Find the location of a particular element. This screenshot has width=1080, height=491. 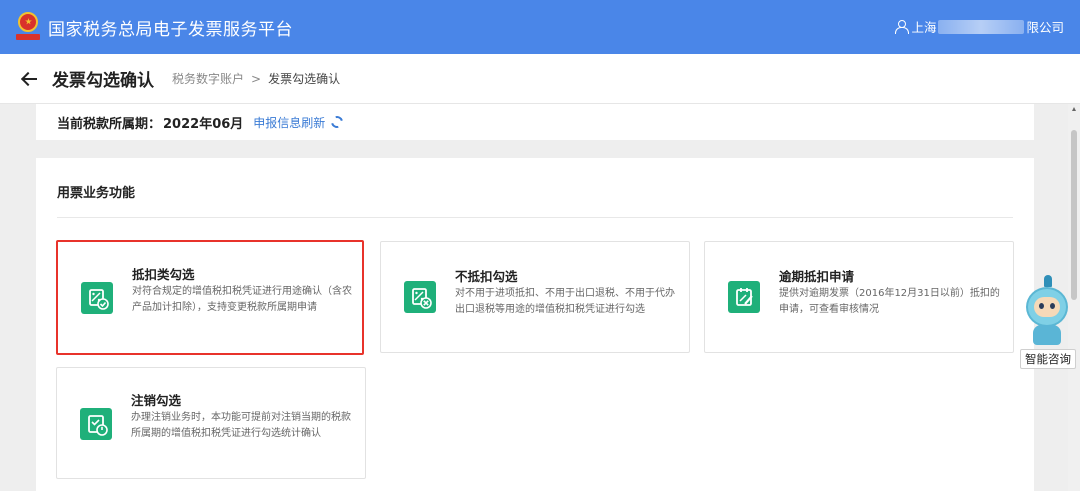

breadcrumb-current: 发票勾选确认 is located at coordinates (304, 79).